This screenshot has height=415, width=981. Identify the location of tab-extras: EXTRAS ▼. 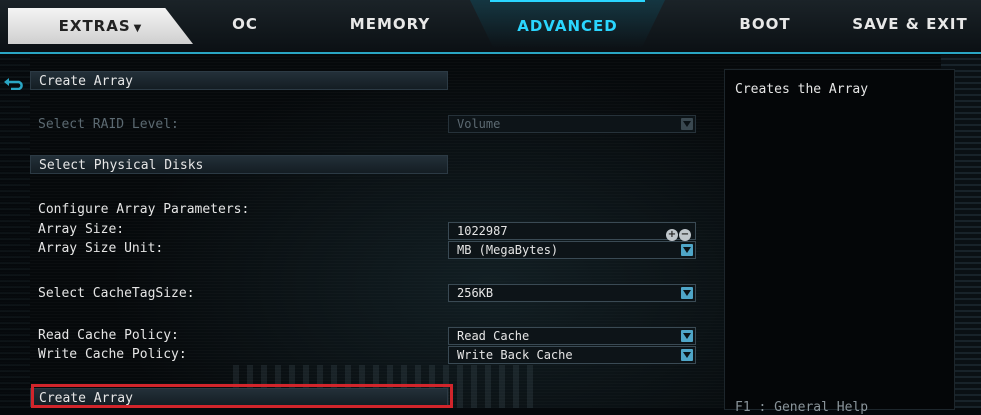
(100, 26).